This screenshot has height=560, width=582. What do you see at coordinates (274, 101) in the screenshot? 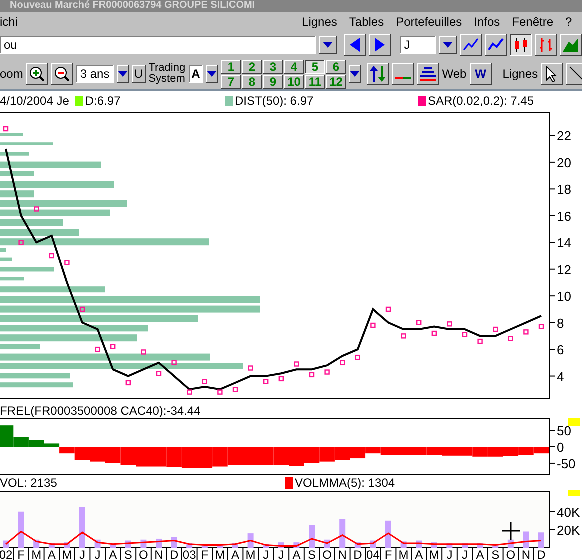
I see `legend-label: DIST(50): 6.97` at bounding box center [274, 101].